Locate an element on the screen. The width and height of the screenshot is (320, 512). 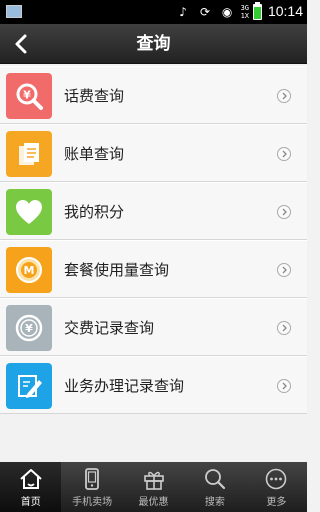
tab-best-deals: 最优惠 is located at coordinates (153, 487).